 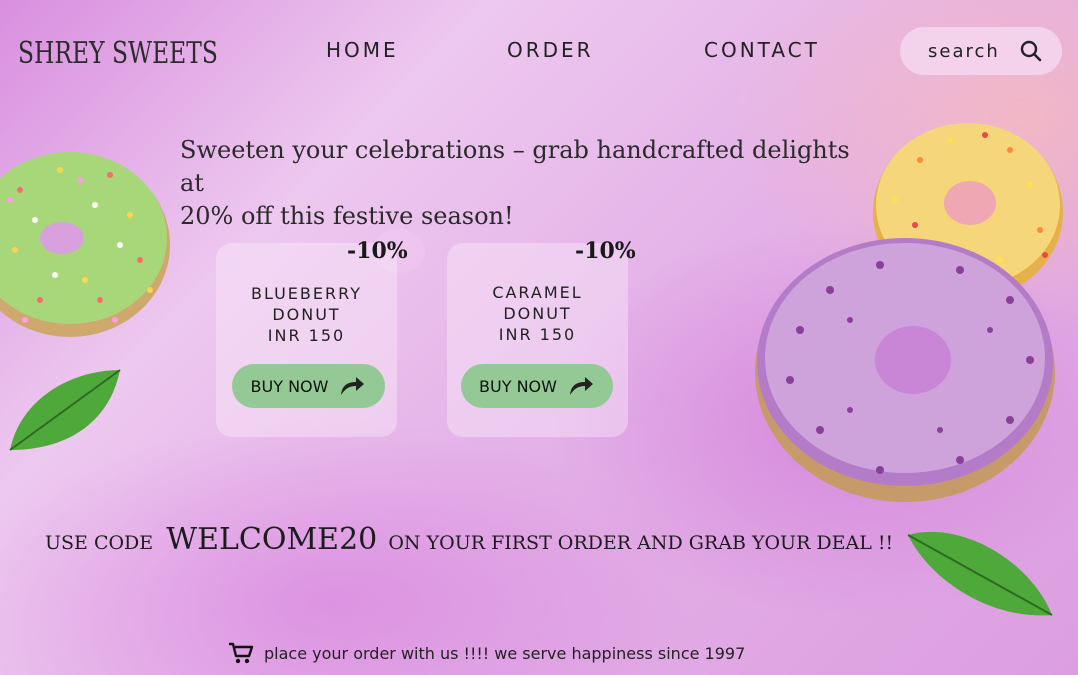 I want to click on brand-logo: SHREY SWEETS, so click(x=142, y=53).